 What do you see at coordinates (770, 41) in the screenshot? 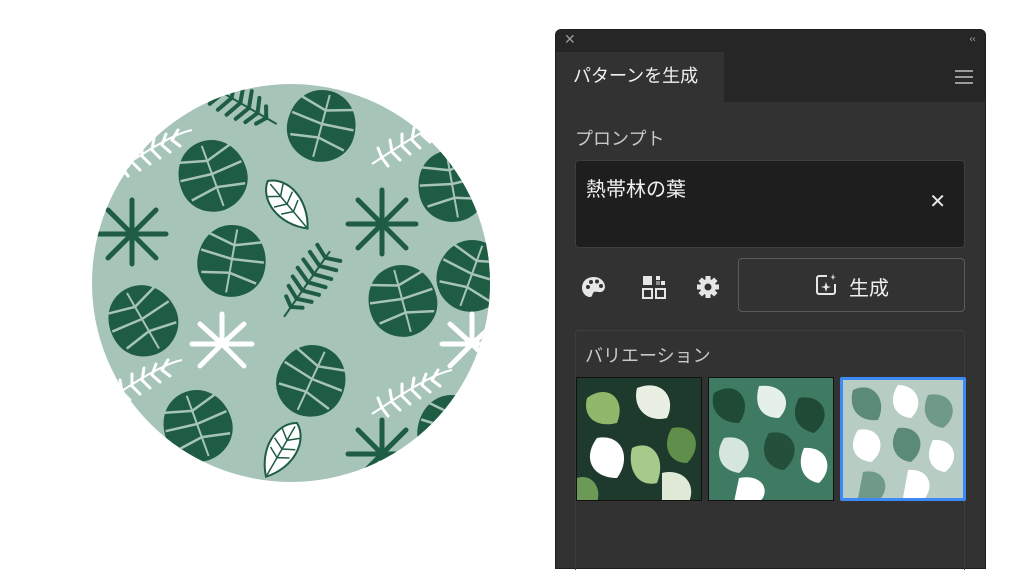
I see `panel-titlebar: ✕ ‹‹` at bounding box center [770, 41].